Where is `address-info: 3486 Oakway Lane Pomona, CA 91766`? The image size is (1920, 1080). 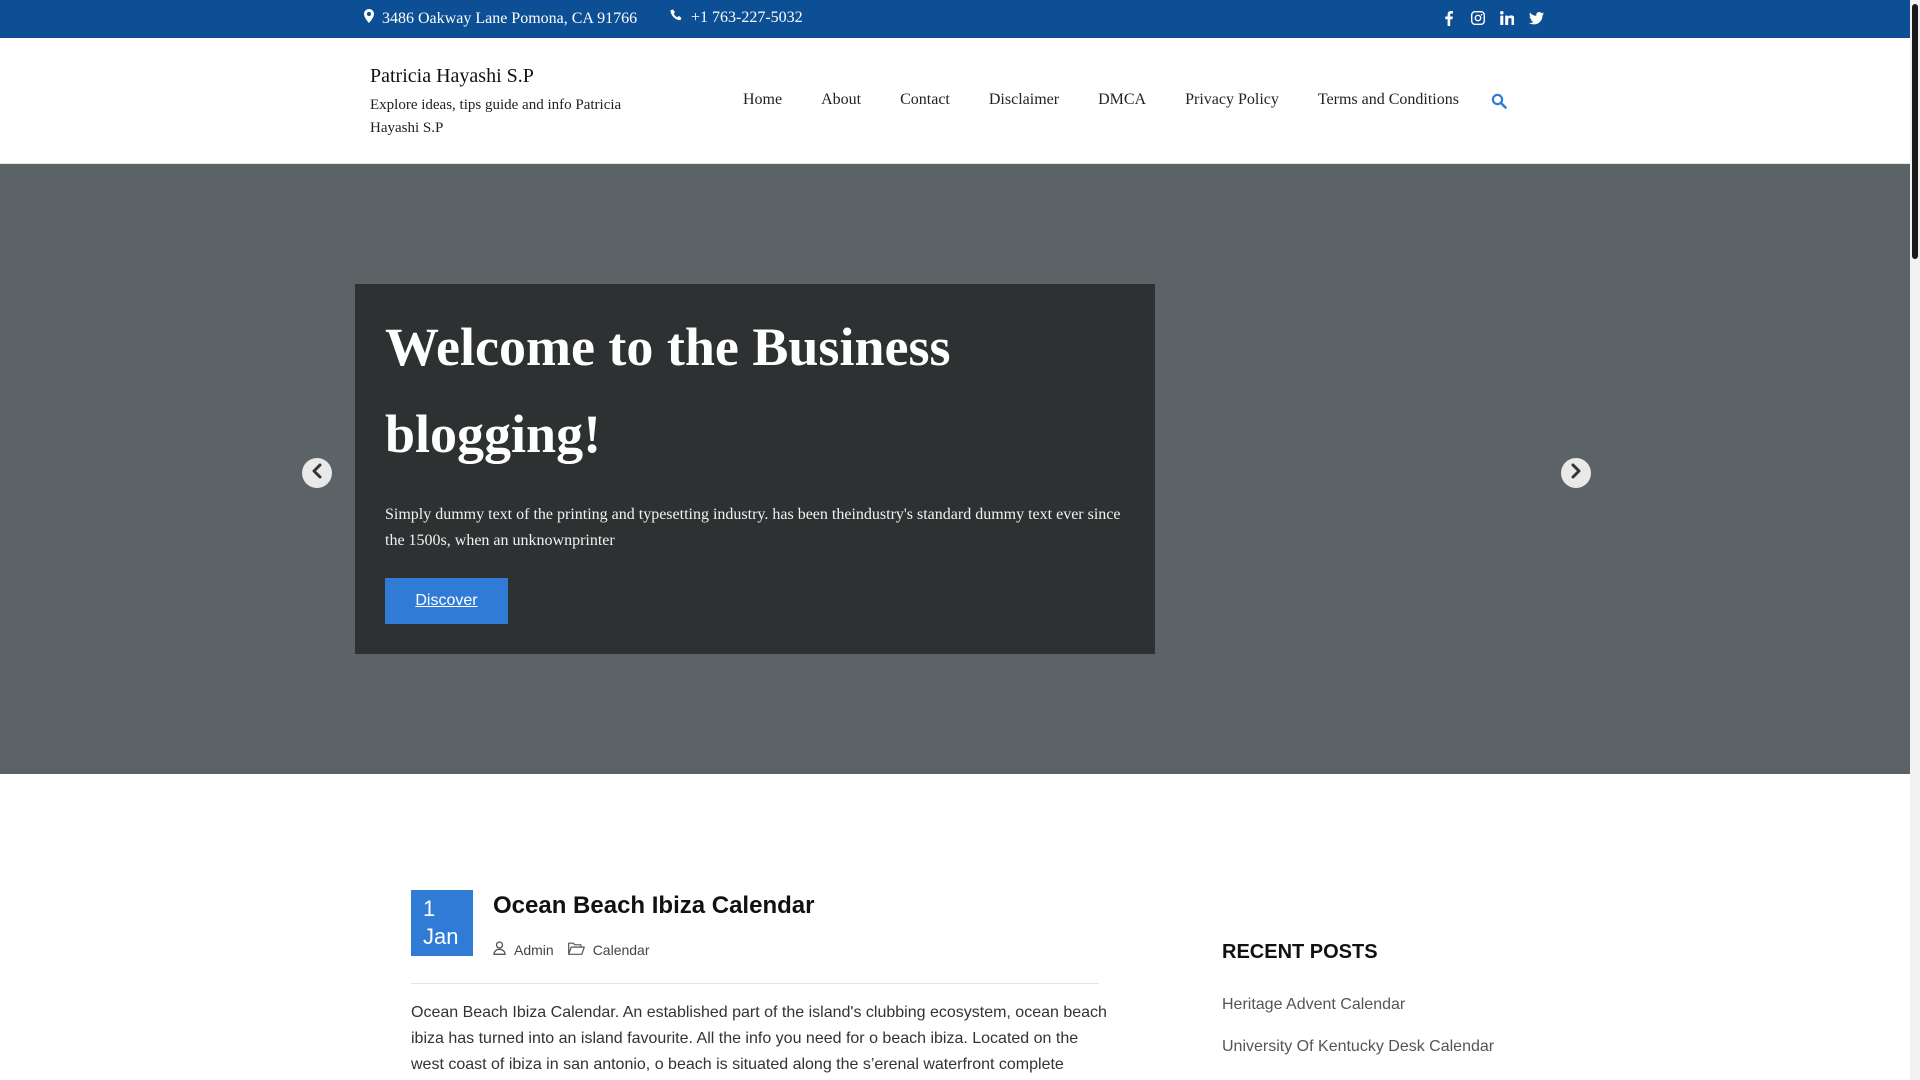
address-info: 3486 Oakway Lane Pomona, CA 91766 is located at coordinates (500, 18).